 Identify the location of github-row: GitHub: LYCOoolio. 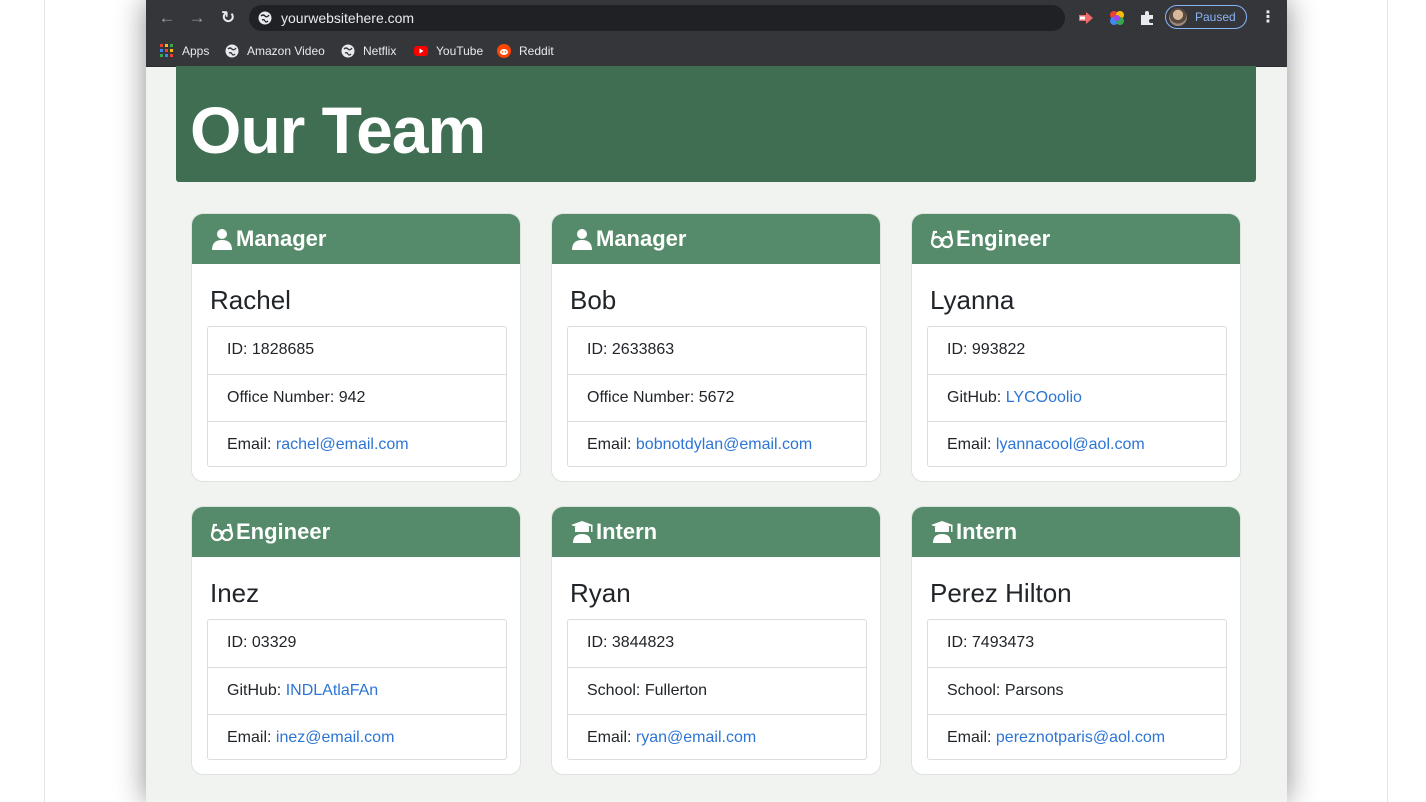
(1077, 397).